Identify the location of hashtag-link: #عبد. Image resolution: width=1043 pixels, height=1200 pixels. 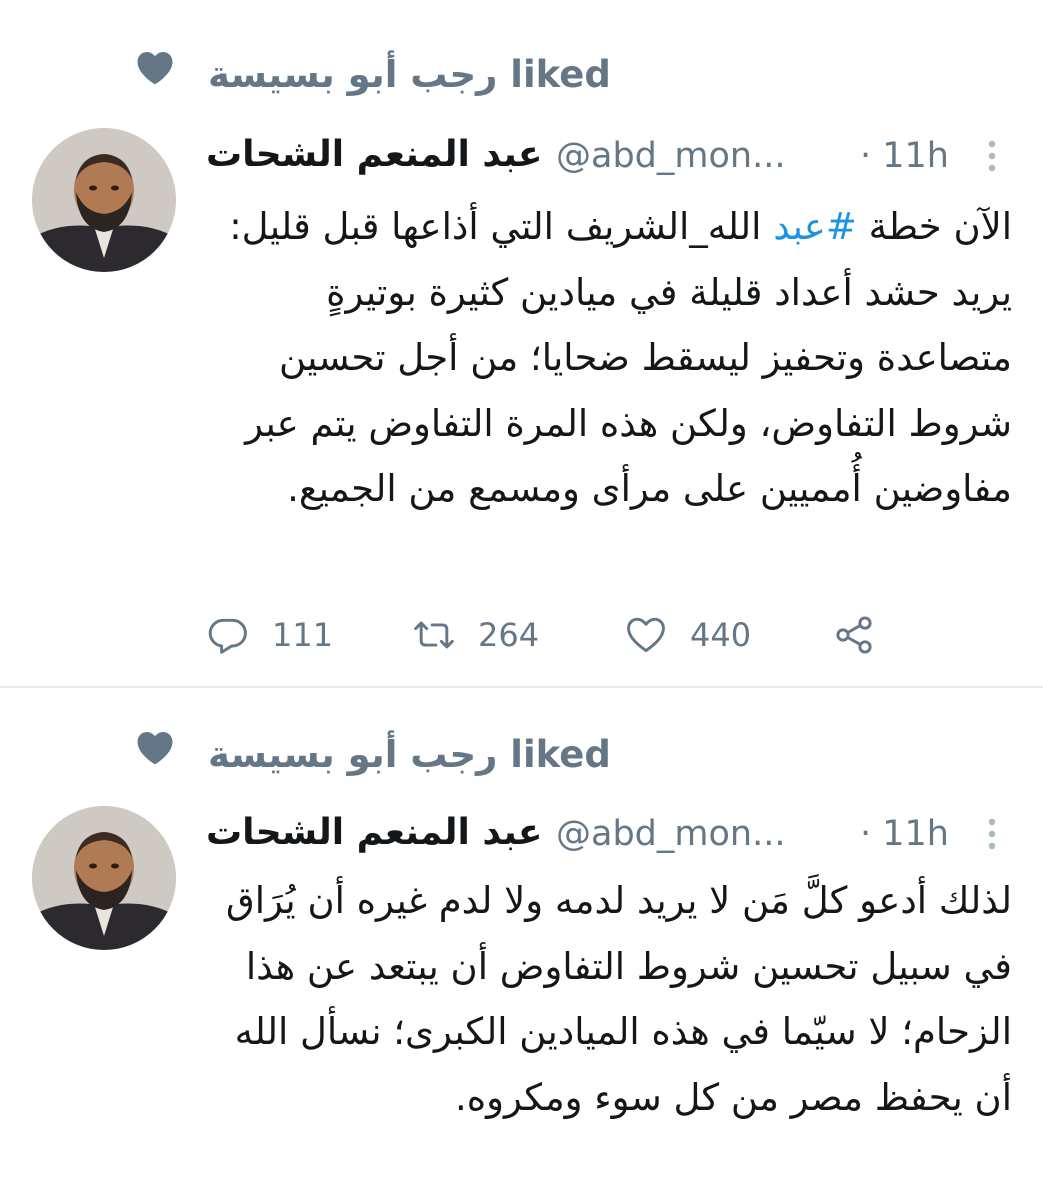
(815, 226).